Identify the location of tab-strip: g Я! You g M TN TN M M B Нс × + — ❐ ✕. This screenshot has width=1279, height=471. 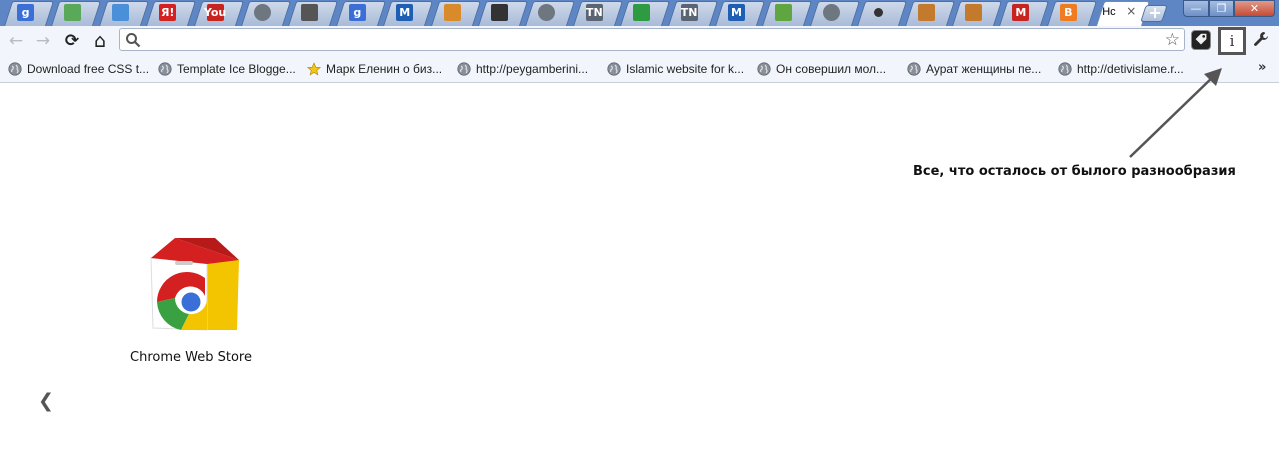
(639, 13).